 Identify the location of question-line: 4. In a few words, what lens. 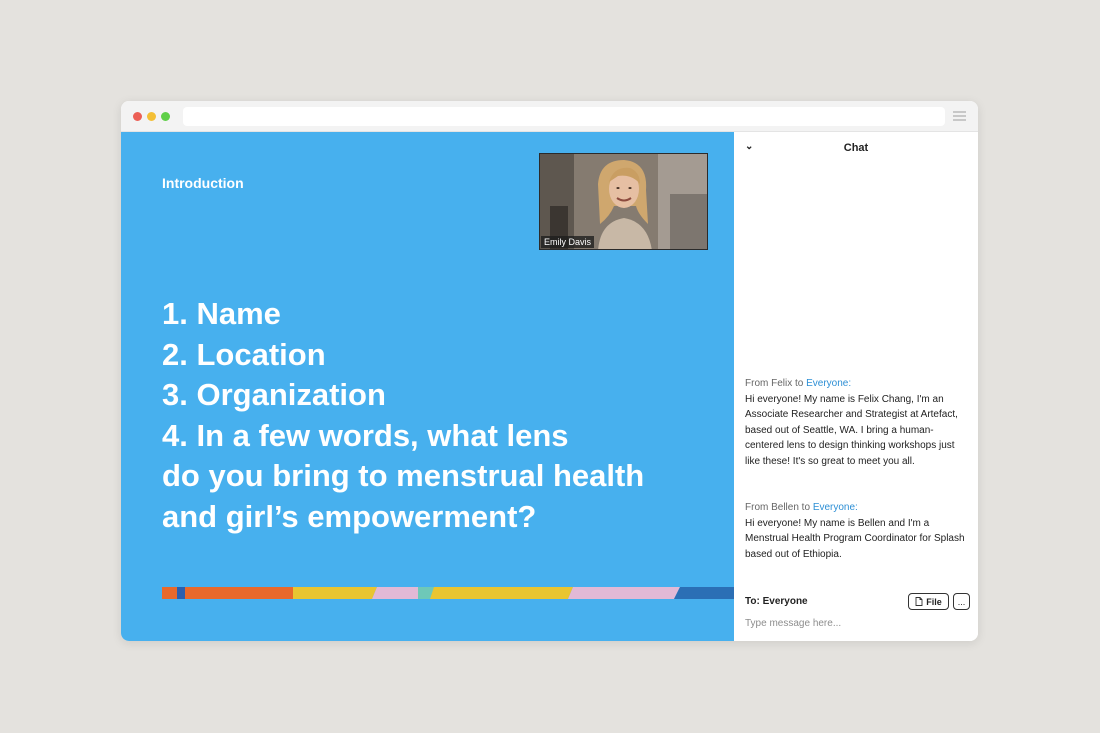
(365, 435).